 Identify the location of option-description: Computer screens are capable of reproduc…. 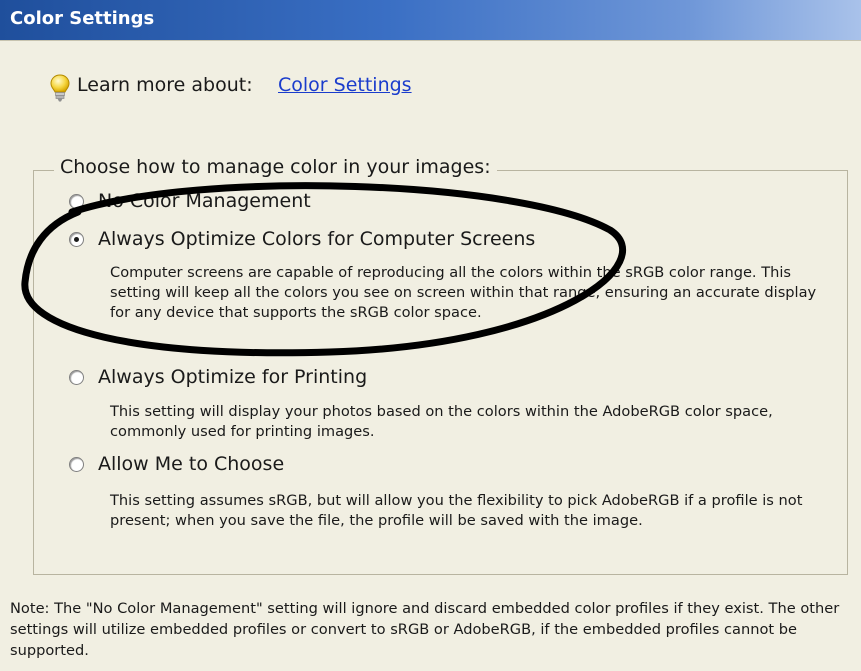
(463, 292).